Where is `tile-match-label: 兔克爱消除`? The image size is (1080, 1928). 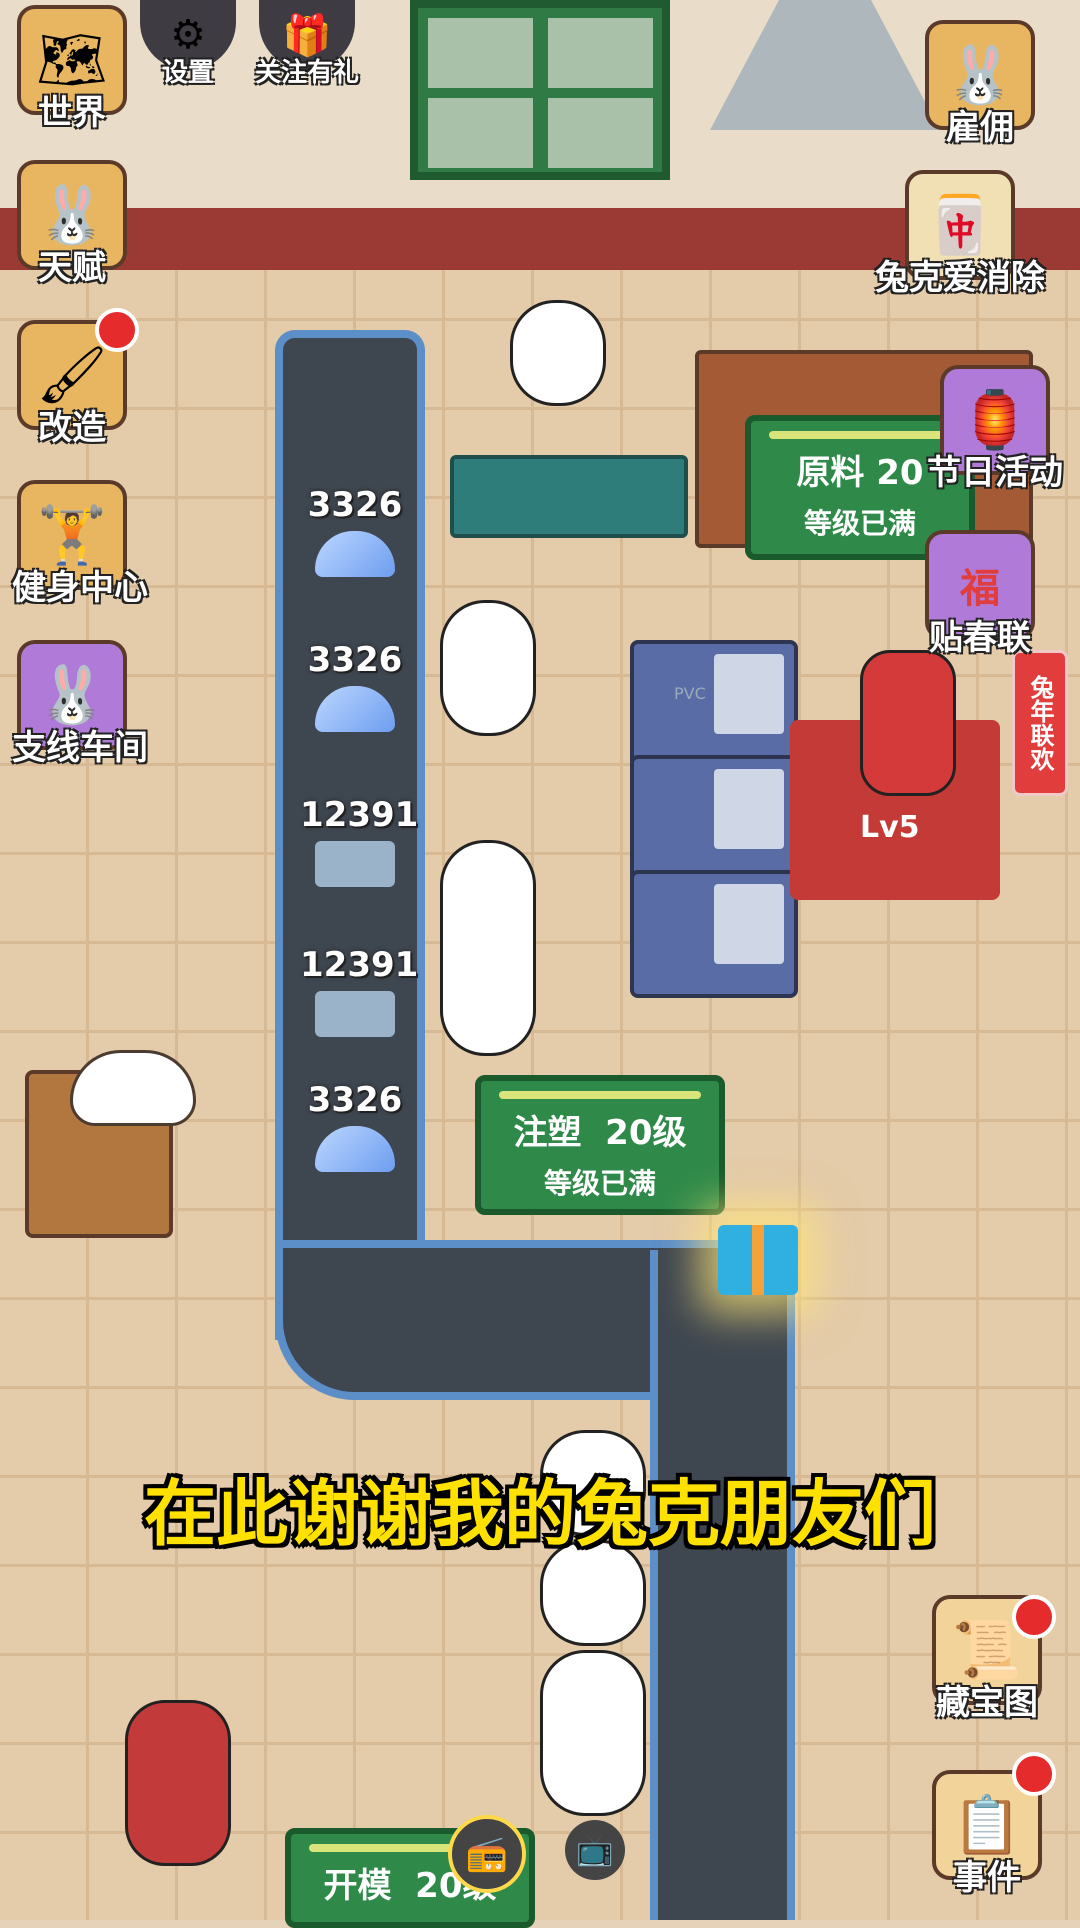
tile-match-label: 兔克爱消除 is located at coordinates (960, 278).